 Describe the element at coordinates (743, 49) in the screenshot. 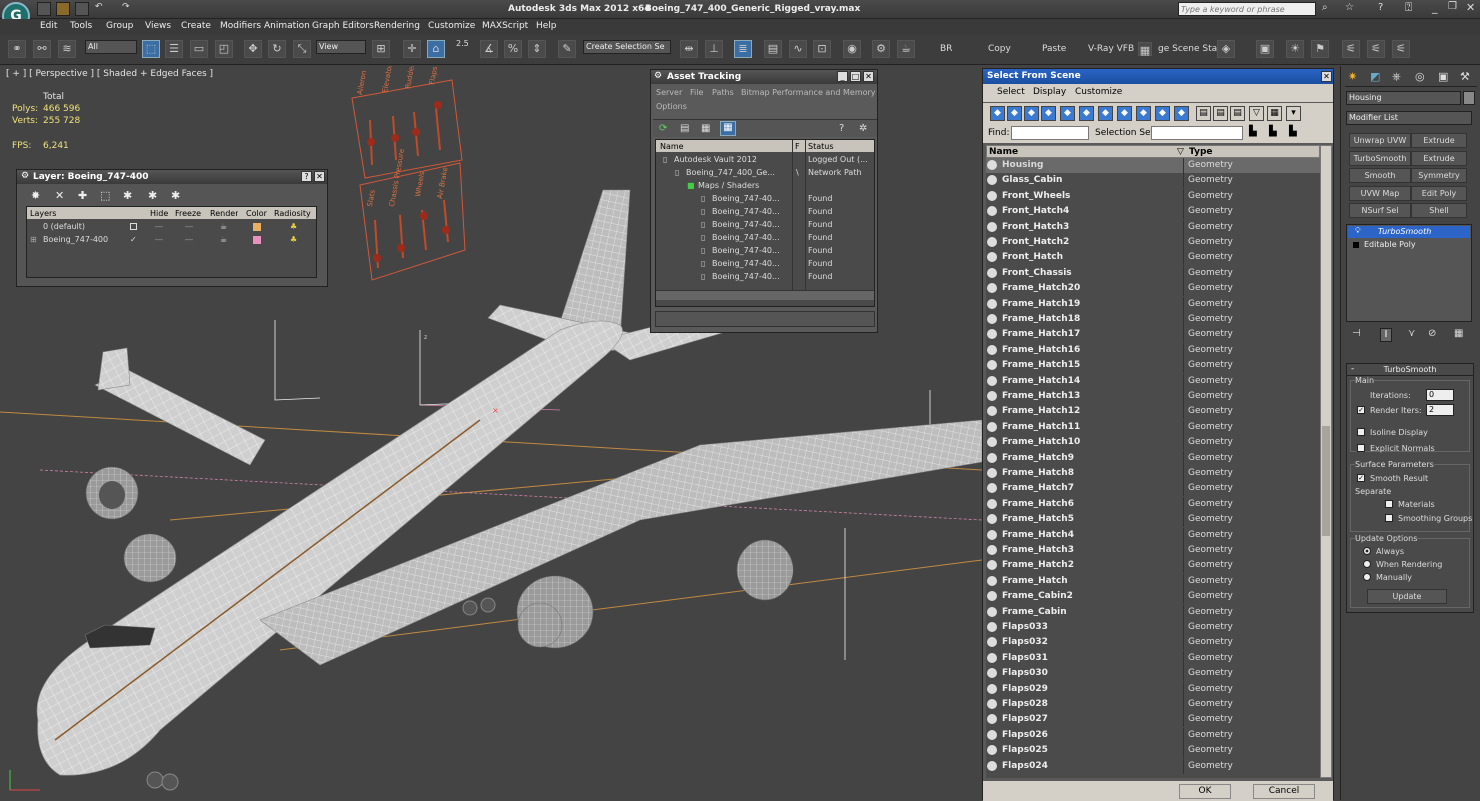

I see `layer-manager-icon: ≣` at that location.